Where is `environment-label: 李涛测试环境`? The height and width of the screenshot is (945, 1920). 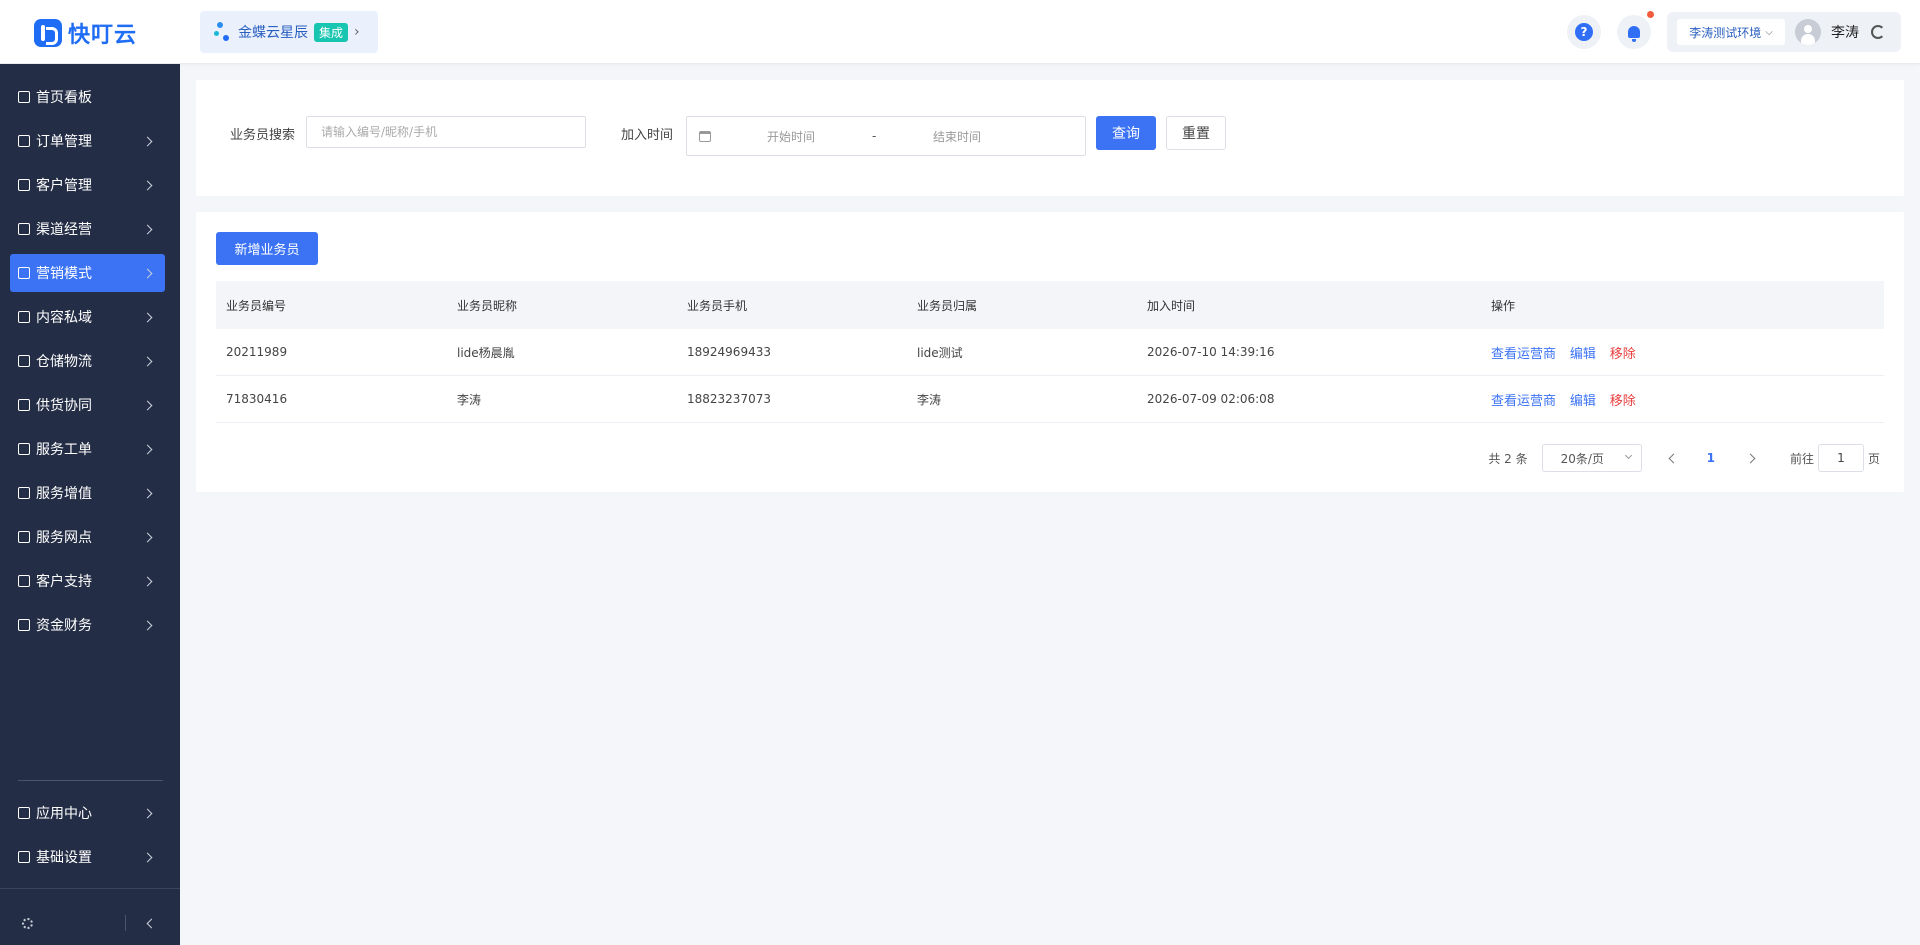 environment-label: 李涛测试环境 is located at coordinates (1725, 32).